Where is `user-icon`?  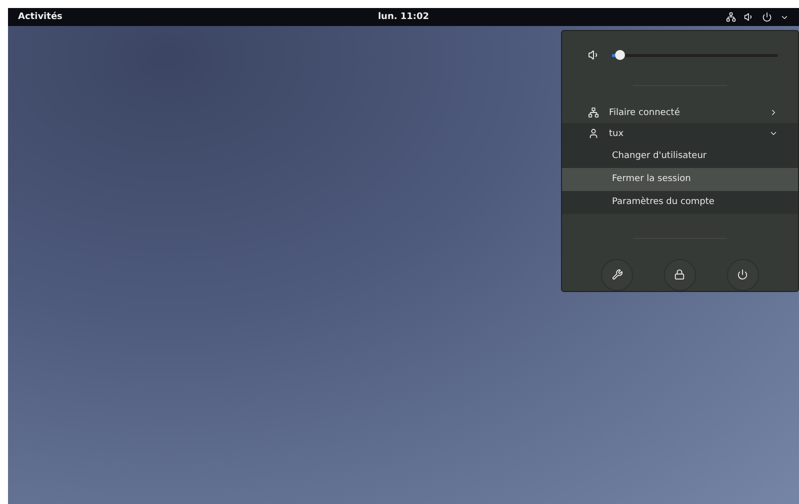
user-icon is located at coordinates (593, 134).